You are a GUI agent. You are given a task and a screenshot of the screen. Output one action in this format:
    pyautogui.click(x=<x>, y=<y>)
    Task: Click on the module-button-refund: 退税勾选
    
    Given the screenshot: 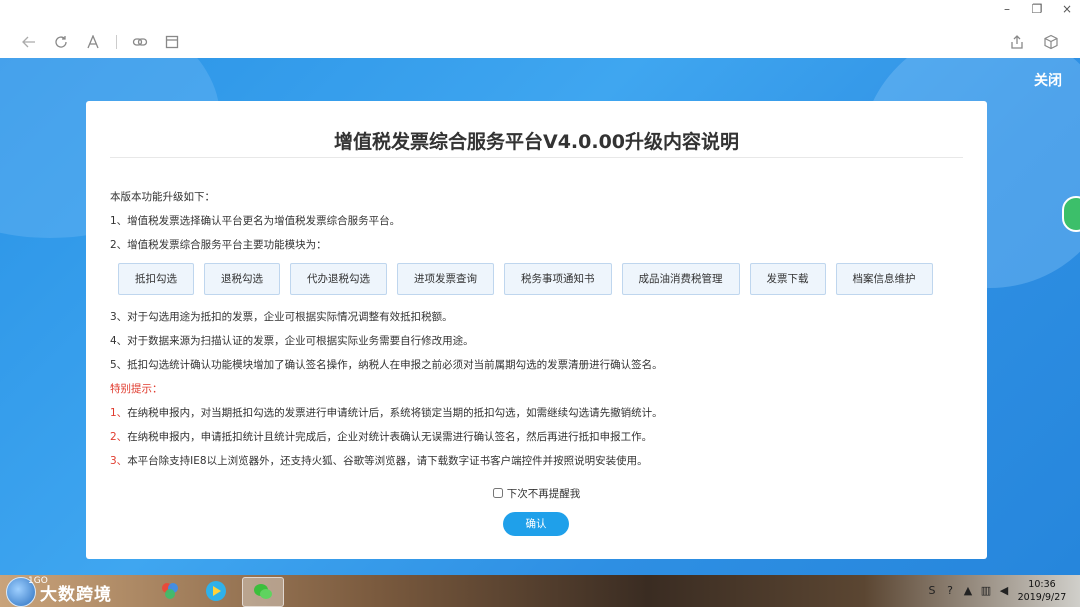 What is the action you would take?
    pyautogui.click(x=242, y=279)
    